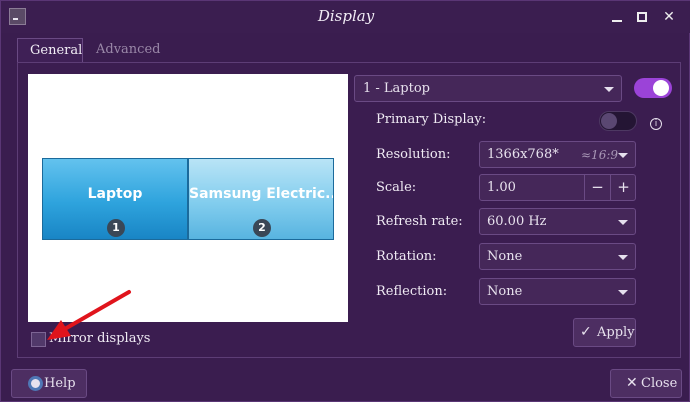 The image size is (690, 402). Describe the element at coordinates (406, 256) in the screenshot. I see `rotation-label: Rotation:` at that location.